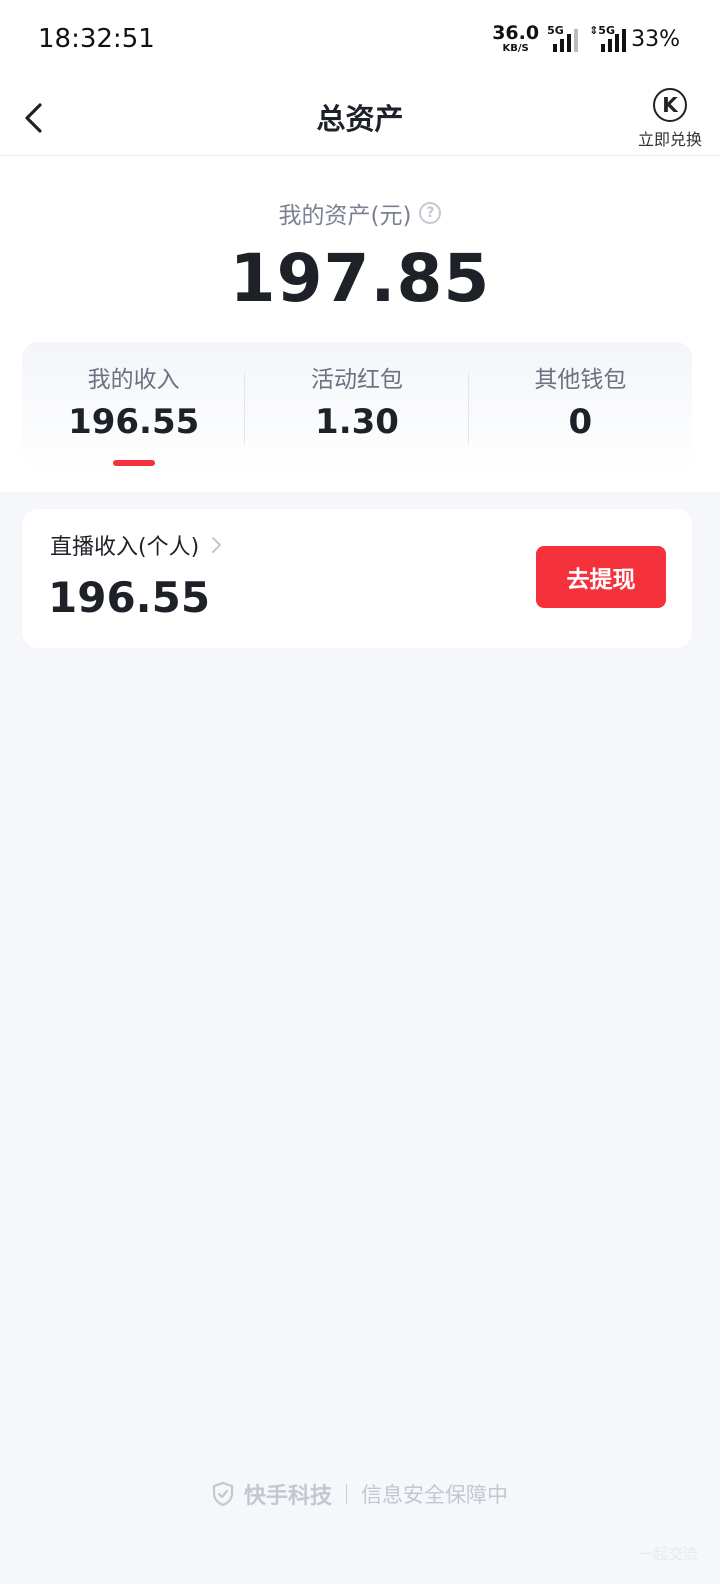 The image size is (720, 1584). I want to click on network-speed-unit: KB/S, so click(515, 48).